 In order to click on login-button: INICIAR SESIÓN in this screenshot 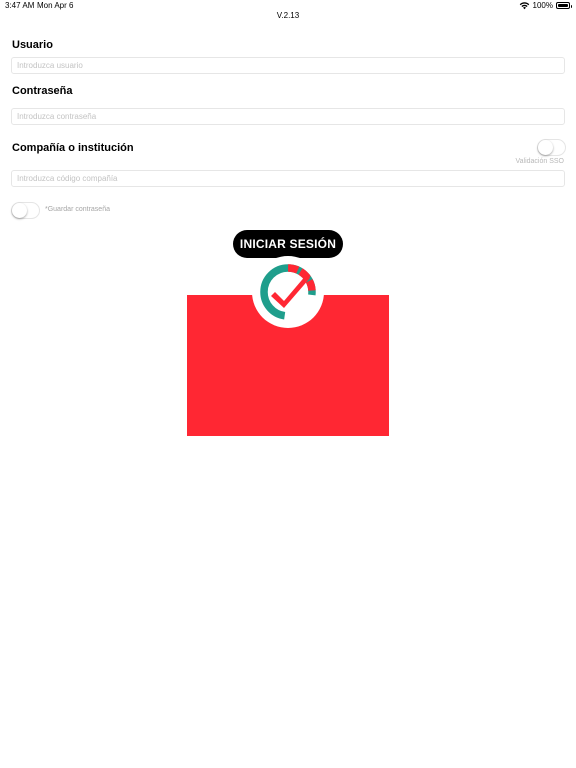, I will do `click(288, 244)`.